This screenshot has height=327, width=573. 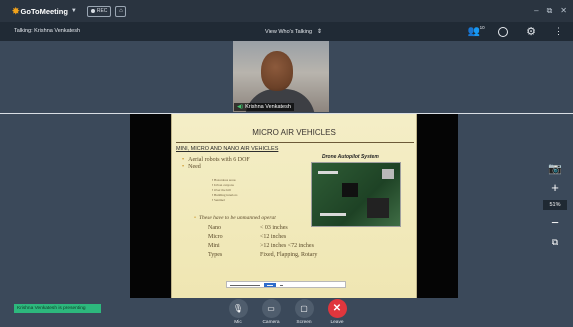 What do you see at coordinates (531, 31) in the screenshot?
I see `gear-icon: ⚙` at bounding box center [531, 31].